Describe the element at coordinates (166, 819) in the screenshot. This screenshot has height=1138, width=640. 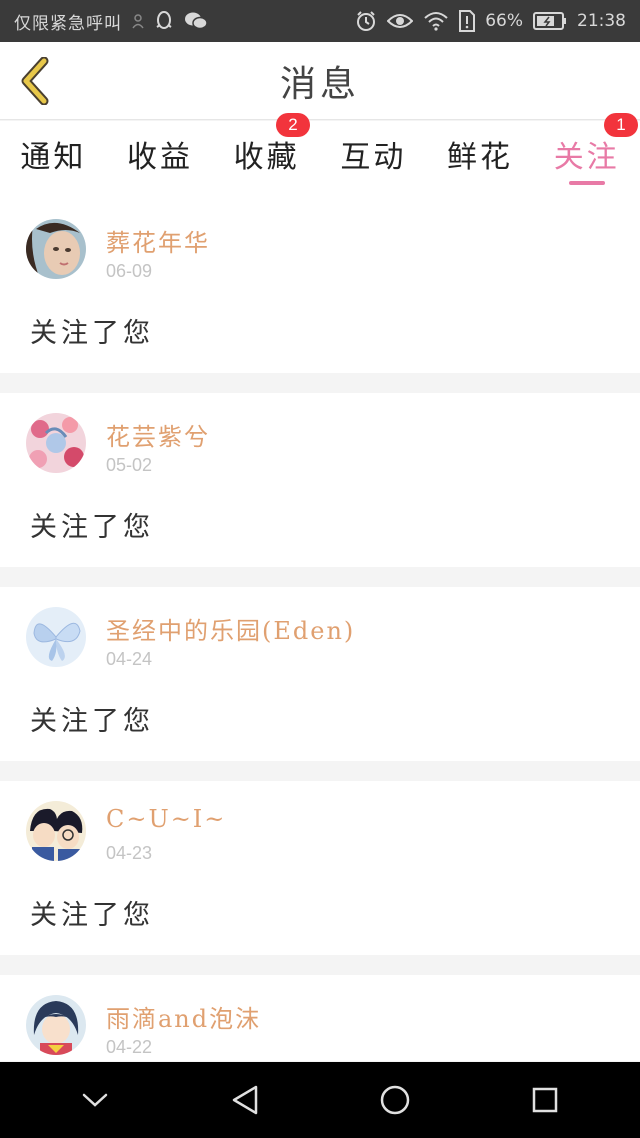
I see `user-name: C~U~I~` at that location.